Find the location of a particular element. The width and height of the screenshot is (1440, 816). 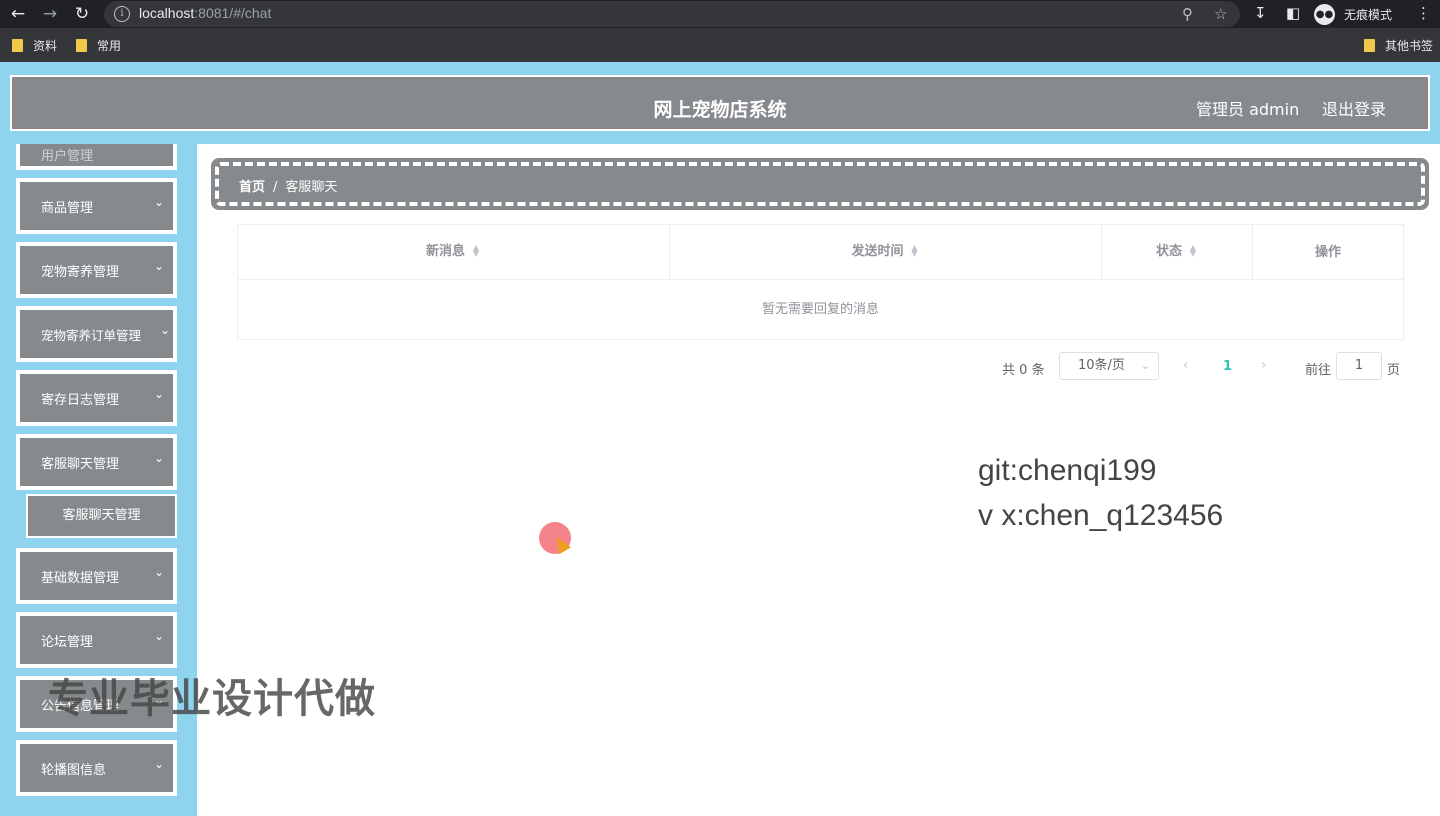

empty-message: 暂无需要回复的消息 is located at coordinates (820, 309).